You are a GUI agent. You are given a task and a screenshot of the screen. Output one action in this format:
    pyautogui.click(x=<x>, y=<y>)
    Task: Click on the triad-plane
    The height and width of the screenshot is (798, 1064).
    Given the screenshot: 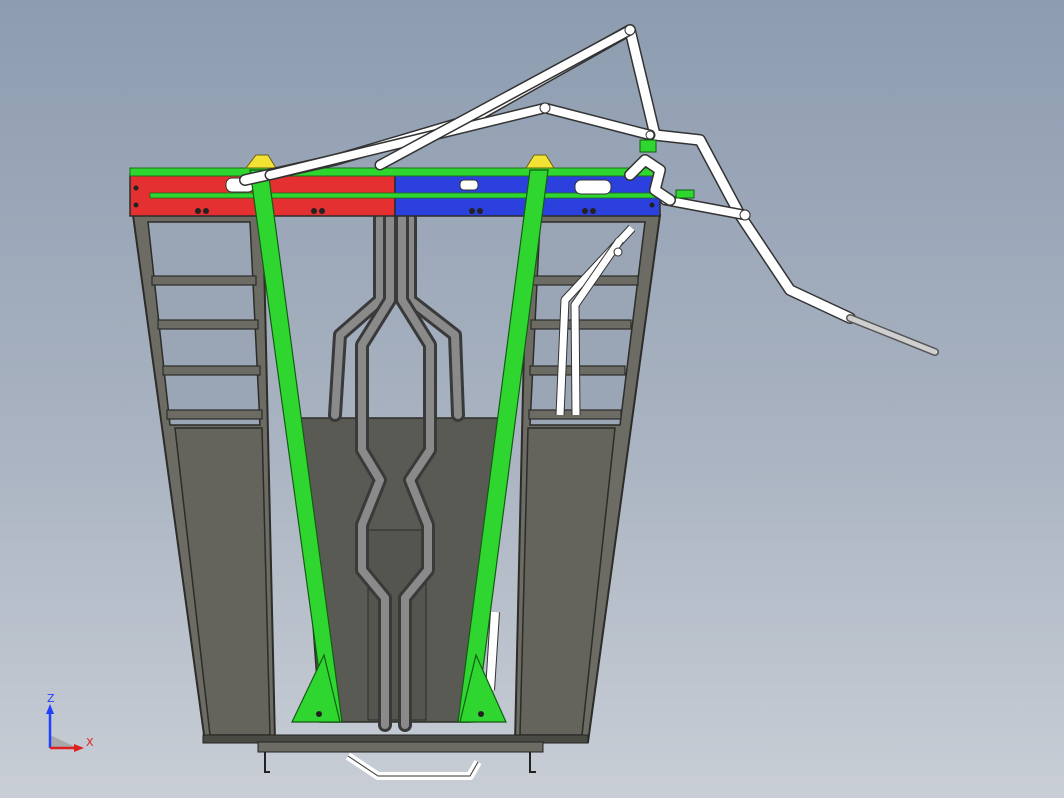 What is the action you would take?
    pyautogui.click(x=64, y=741)
    